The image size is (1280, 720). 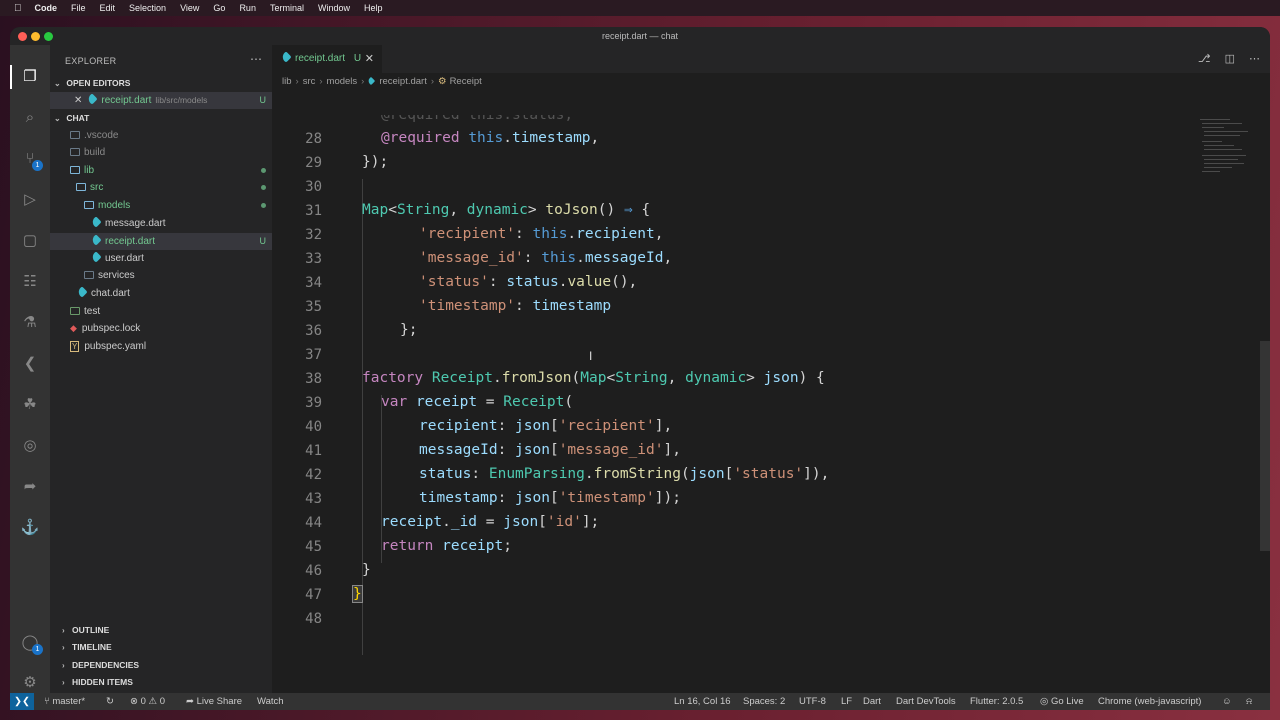 What do you see at coordinates (89, 170) in the screenshot?
I see `tree-label: lib` at bounding box center [89, 170].